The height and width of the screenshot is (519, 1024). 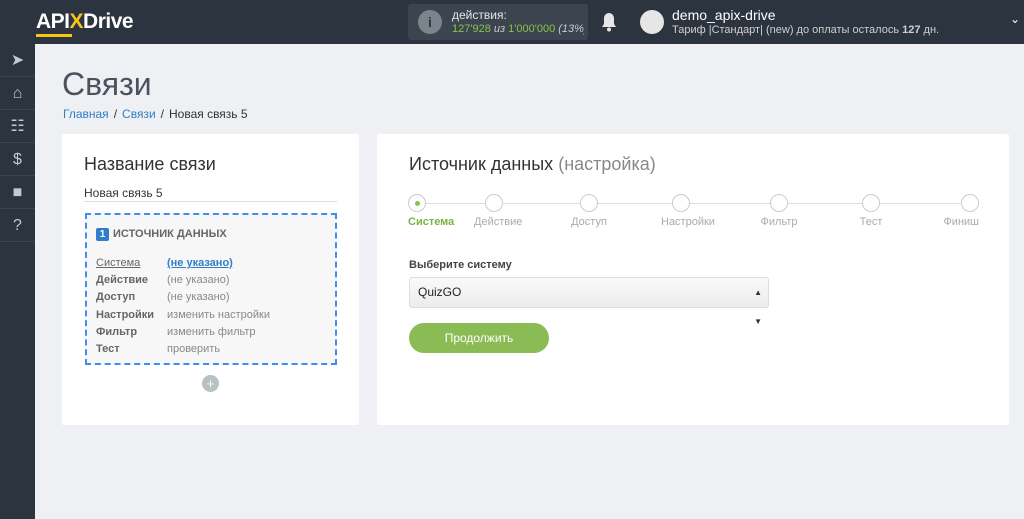 What do you see at coordinates (688, 222) in the screenshot?
I see `step-label: Настройки` at bounding box center [688, 222].